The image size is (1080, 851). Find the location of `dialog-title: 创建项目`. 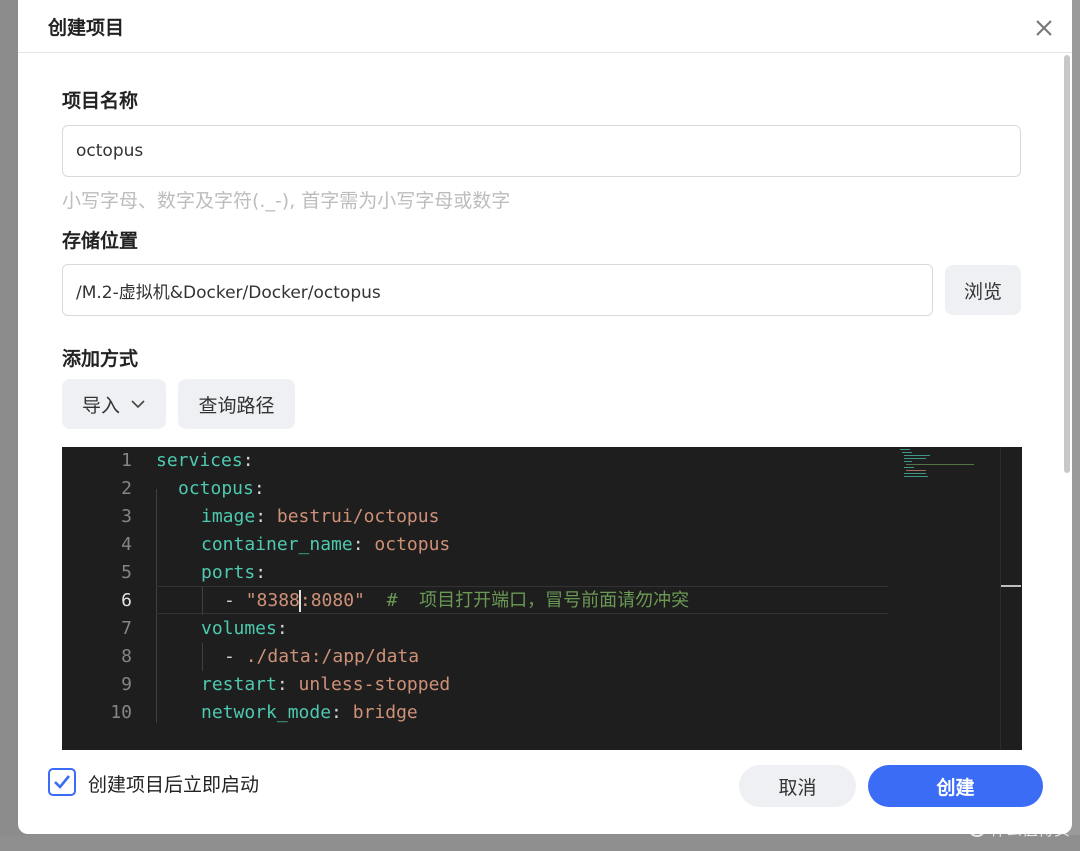

dialog-title: 创建项目 is located at coordinates (86, 28).